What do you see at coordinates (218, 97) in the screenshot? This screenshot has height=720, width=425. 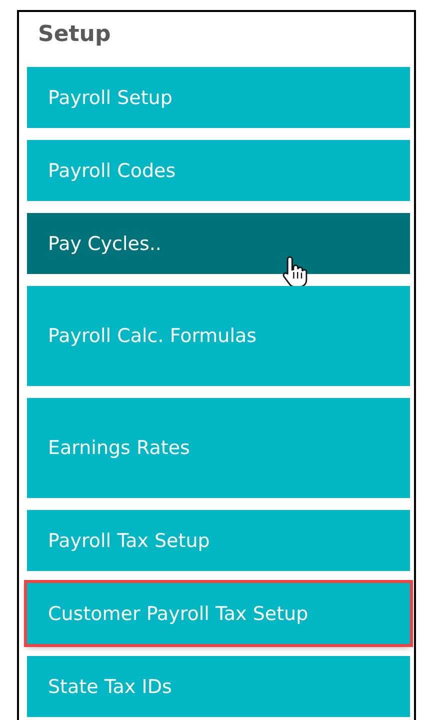 I see `menu-tile: Payroll Setup` at bounding box center [218, 97].